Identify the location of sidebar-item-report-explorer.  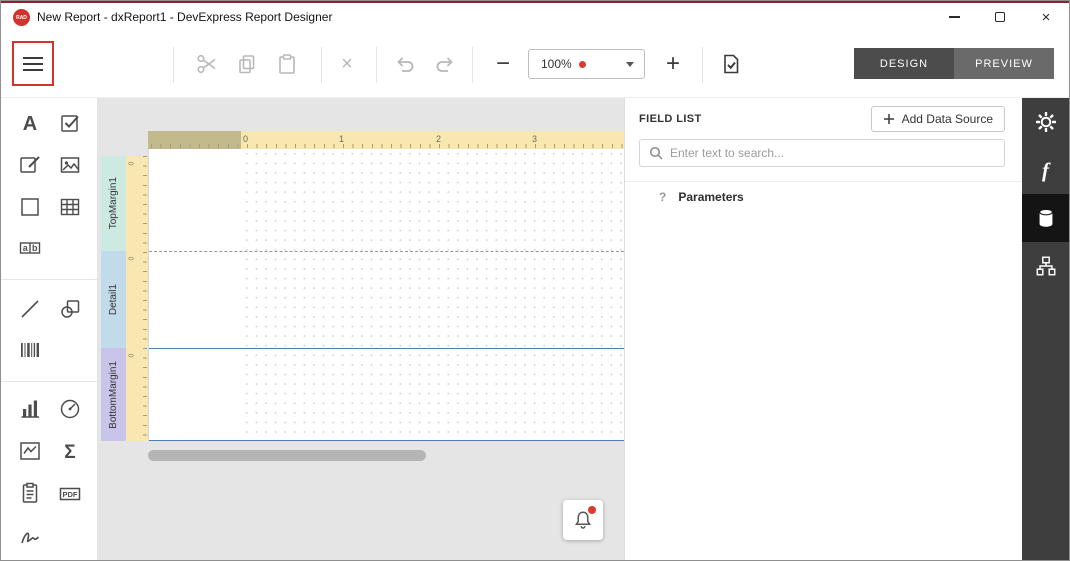
(1045, 266).